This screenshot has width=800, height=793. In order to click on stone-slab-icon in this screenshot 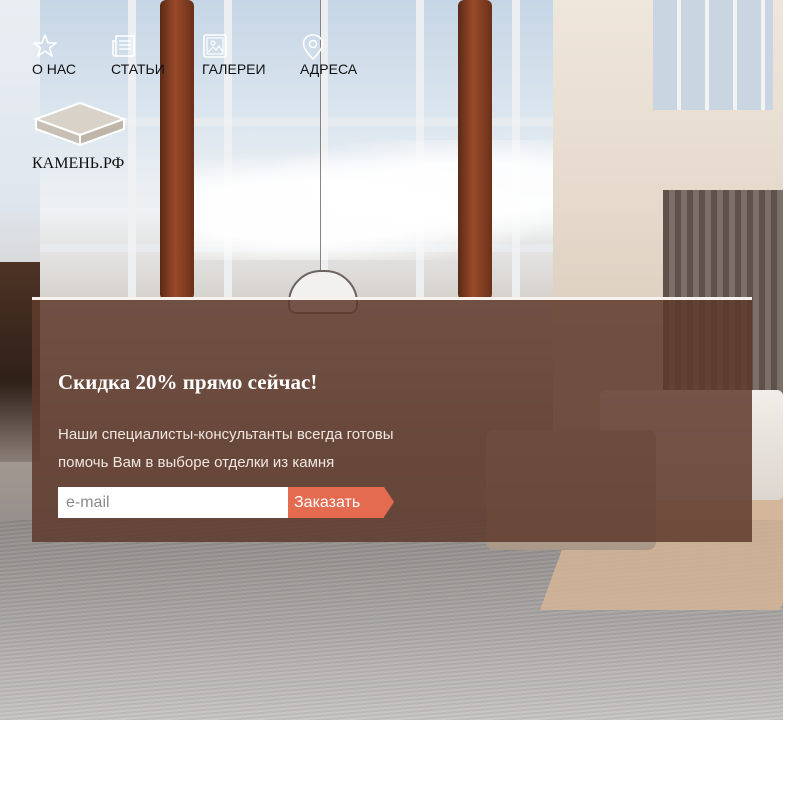, I will do `click(80, 126)`.